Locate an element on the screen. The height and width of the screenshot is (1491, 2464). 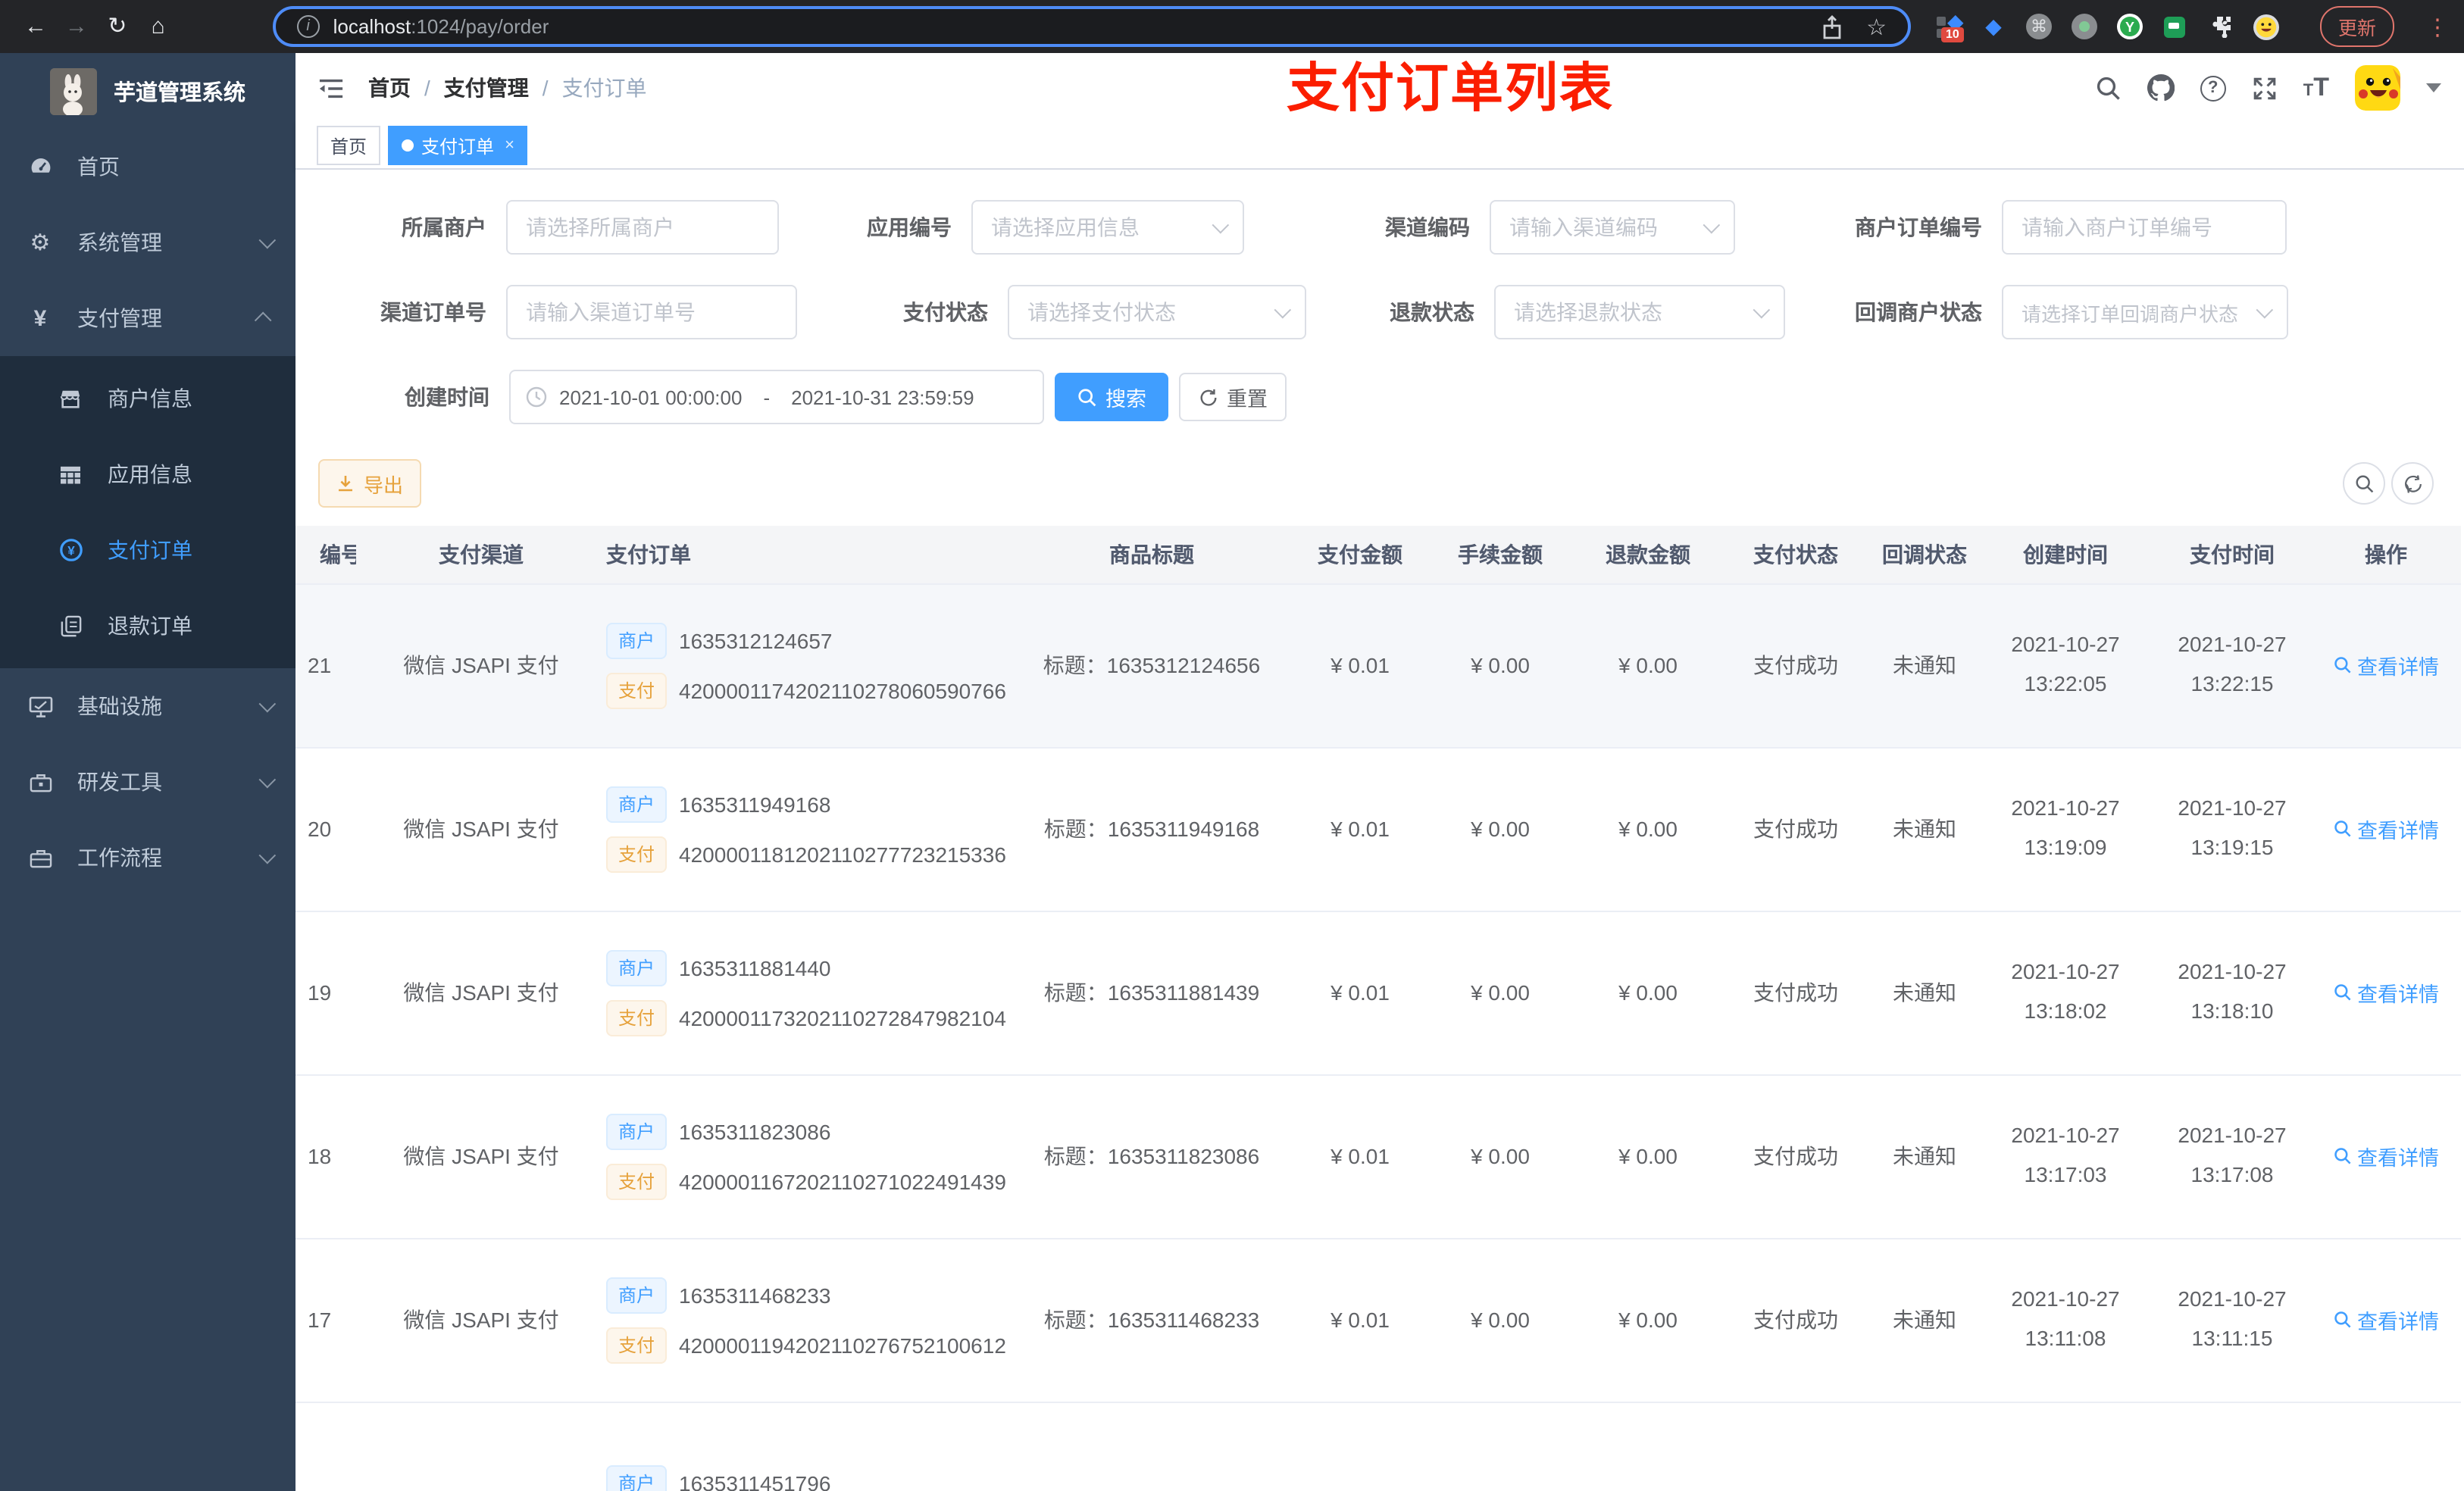
cell-create-time: 2021-10-27 13:18:02 is located at coordinates (2065, 993).